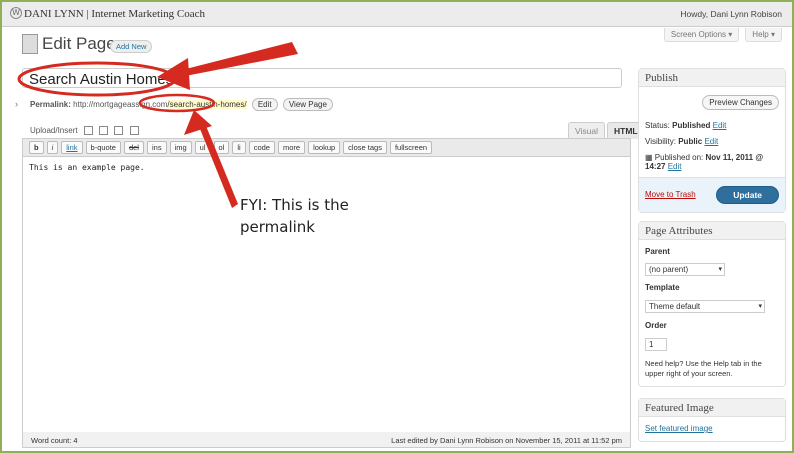 The width and height of the screenshot is (794, 453). Describe the element at coordinates (586, 130) in the screenshot. I see `tab-visual: Visual` at that location.